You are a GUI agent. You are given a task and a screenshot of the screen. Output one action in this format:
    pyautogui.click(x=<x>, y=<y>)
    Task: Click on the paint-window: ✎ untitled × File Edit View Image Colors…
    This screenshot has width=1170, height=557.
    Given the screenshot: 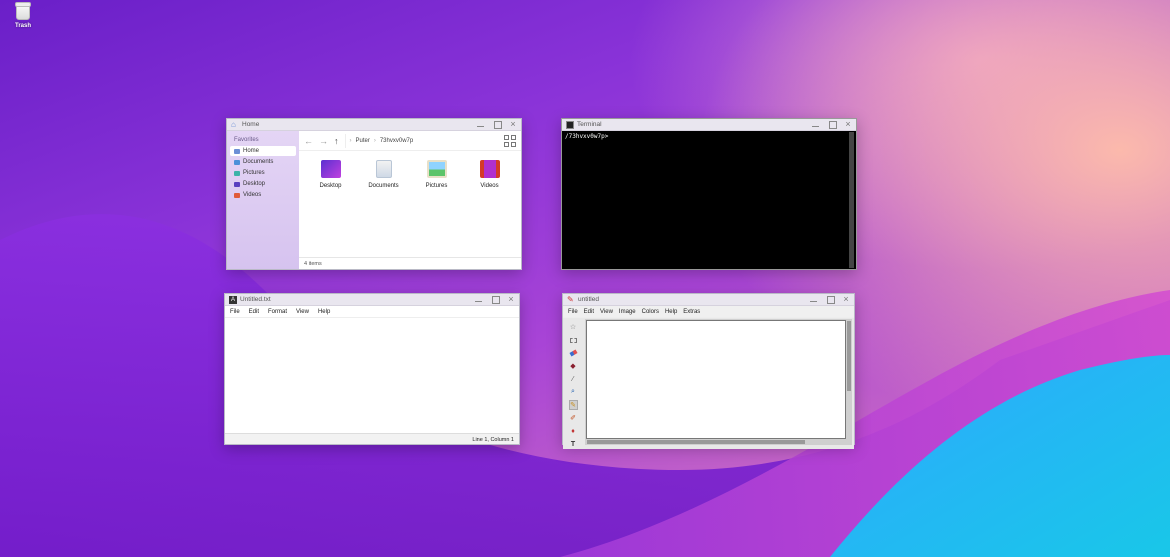 What is the action you would take?
    pyautogui.click(x=708, y=371)
    